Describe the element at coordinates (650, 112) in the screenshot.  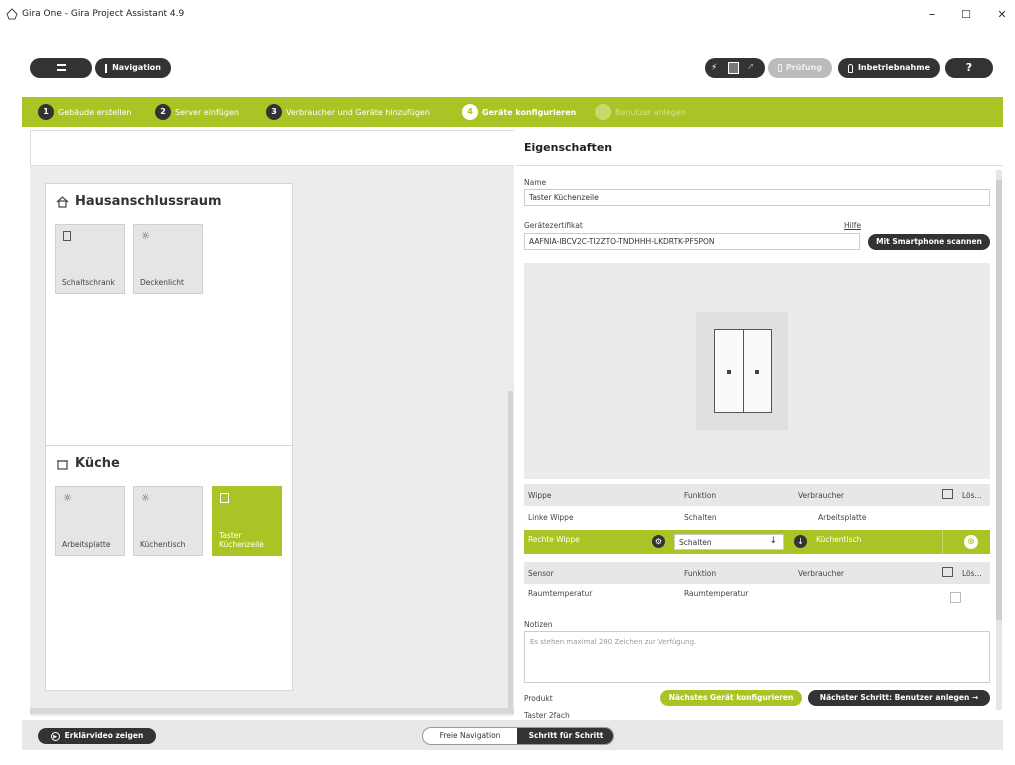
I see `step-label: Benutzer anlegen` at that location.